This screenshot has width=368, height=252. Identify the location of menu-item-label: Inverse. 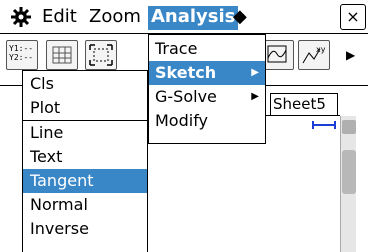
(59, 228).